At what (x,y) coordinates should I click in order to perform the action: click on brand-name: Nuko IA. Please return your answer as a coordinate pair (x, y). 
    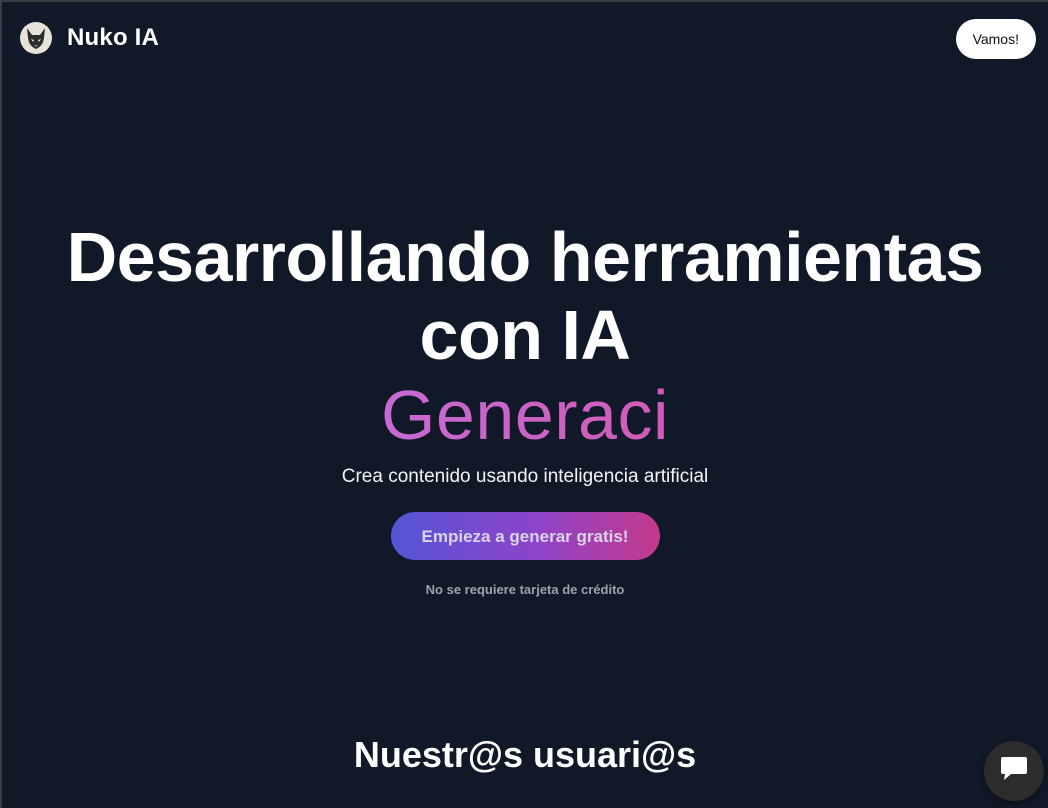
    Looking at the image, I should click on (113, 37).